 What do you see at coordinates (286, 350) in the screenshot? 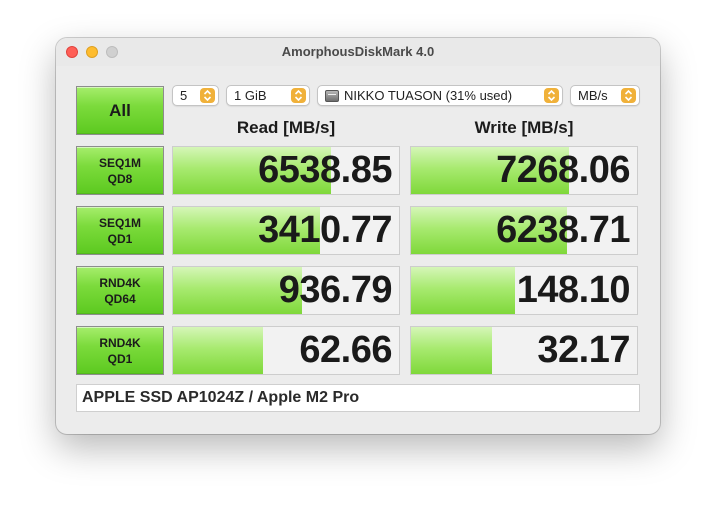
I see `read-result-cell: 62.66` at bounding box center [286, 350].